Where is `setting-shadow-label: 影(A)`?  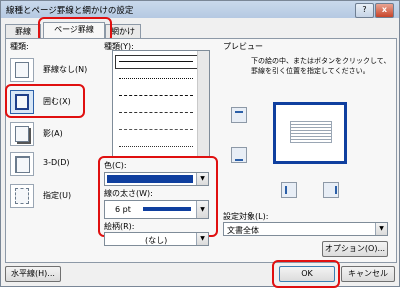 setting-shadow-label: 影(A) is located at coordinates (53, 133).